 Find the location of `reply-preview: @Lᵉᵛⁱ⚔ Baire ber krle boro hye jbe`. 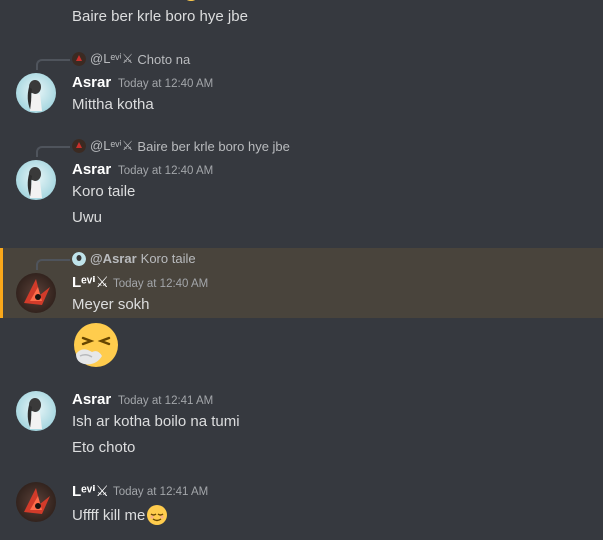

reply-preview: @Lᵉᵛⁱ⚔ Baire ber krle boro hye jbe is located at coordinates (181, 146).